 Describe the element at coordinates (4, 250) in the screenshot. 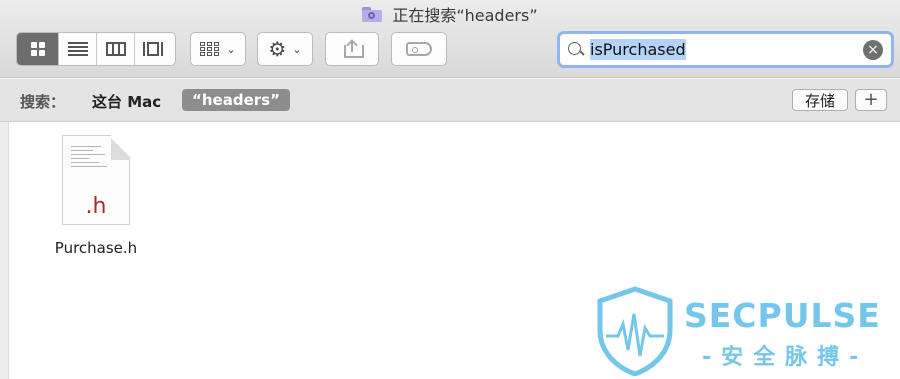

I see `sidebar-edge` at that location.